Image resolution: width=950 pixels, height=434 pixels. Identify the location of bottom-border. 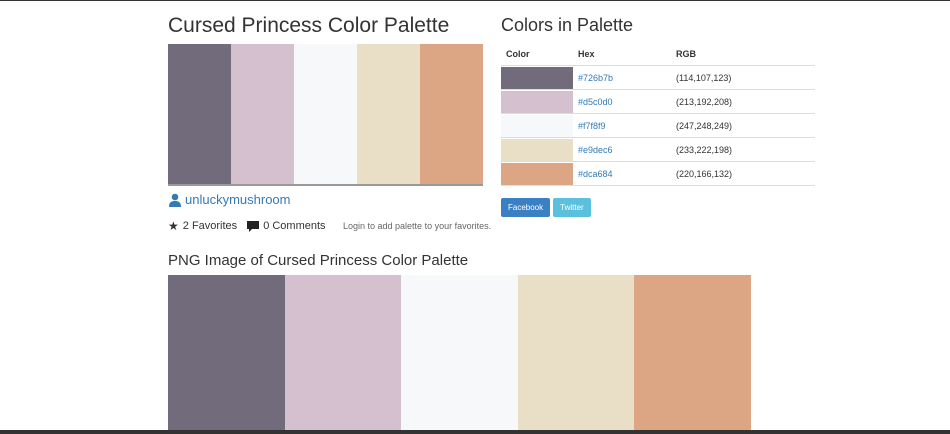
(475, 432).